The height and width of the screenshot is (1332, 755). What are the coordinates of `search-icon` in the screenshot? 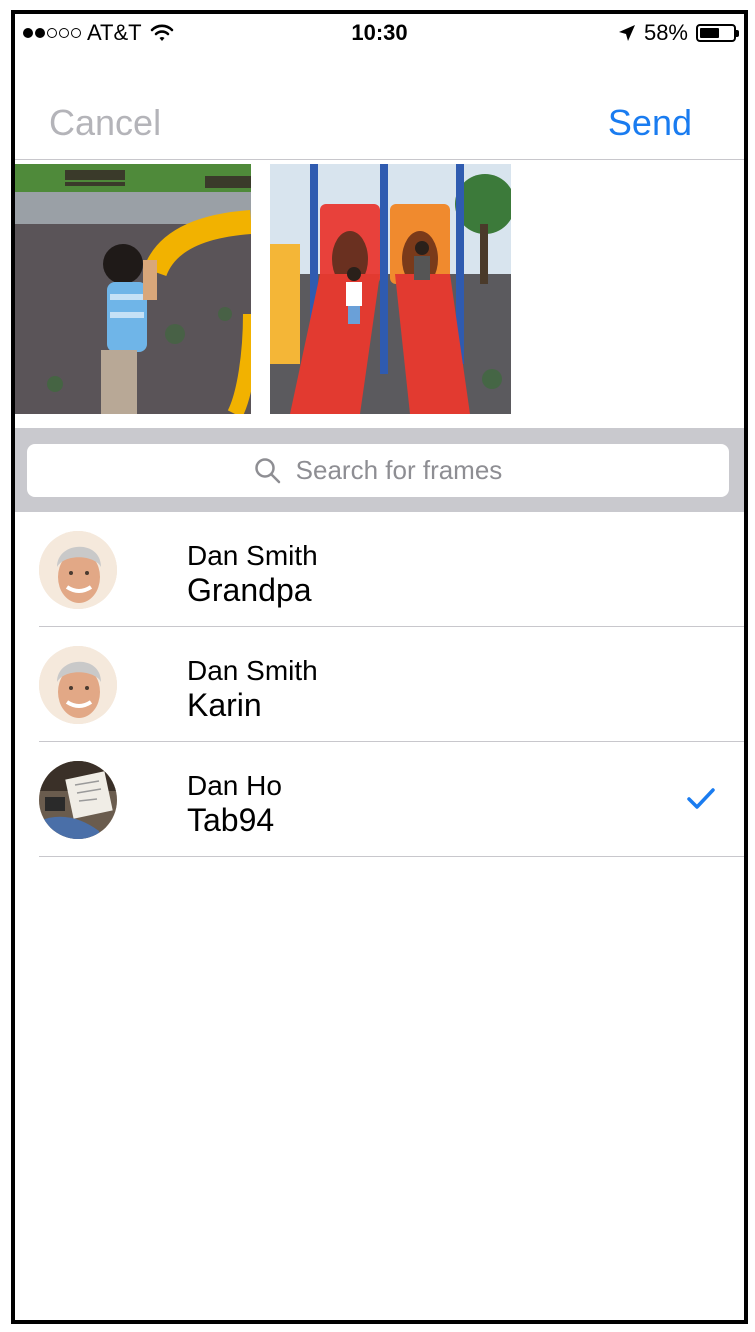 It's located at (267, 470).